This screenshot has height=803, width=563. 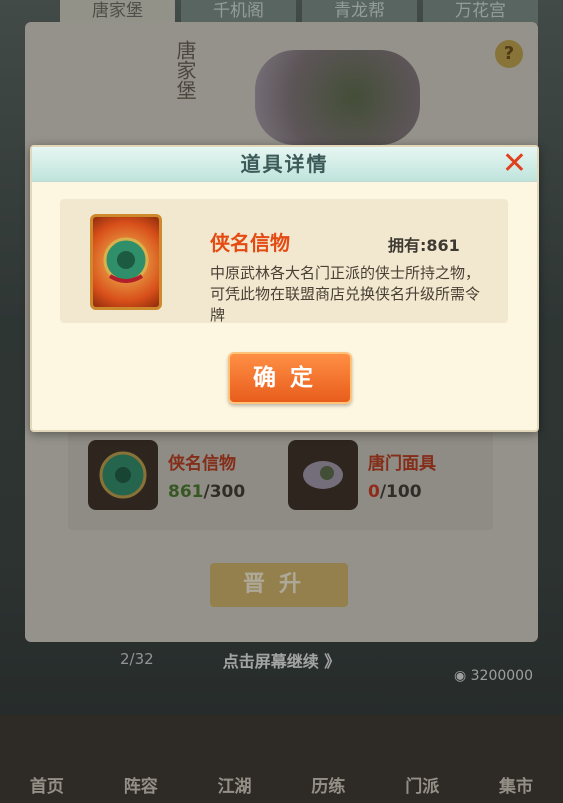 I want to click on dialog-title: 道具详情, so click(x=284, y=164).